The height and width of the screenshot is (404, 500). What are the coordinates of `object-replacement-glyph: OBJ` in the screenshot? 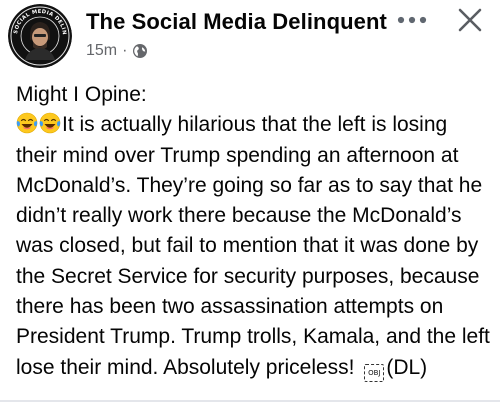 It's located at (374, 372).